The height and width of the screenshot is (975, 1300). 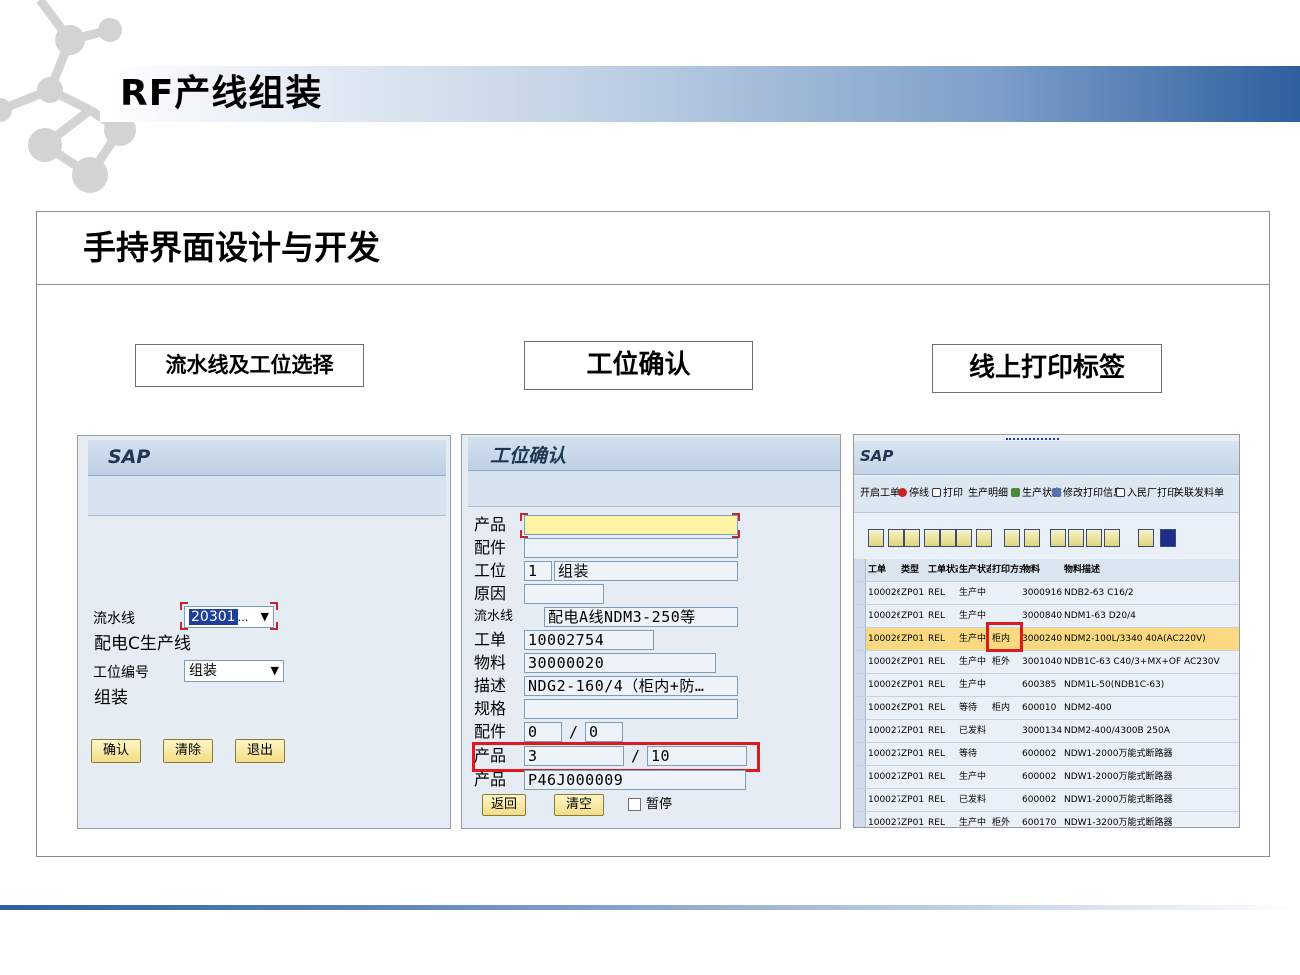 What do you see at coordinates (877, 456) in the screenshot?
I see `sap-logo: SAP` at bounding box center [877, 456].